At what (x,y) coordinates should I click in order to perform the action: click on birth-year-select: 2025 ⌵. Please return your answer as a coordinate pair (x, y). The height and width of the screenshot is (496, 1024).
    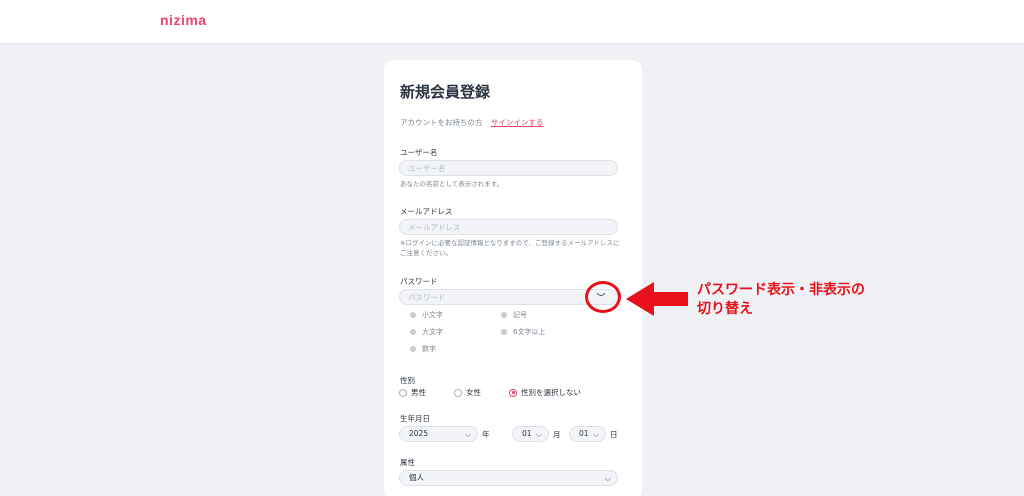
    Looking at the image, I should click on (438, 434).